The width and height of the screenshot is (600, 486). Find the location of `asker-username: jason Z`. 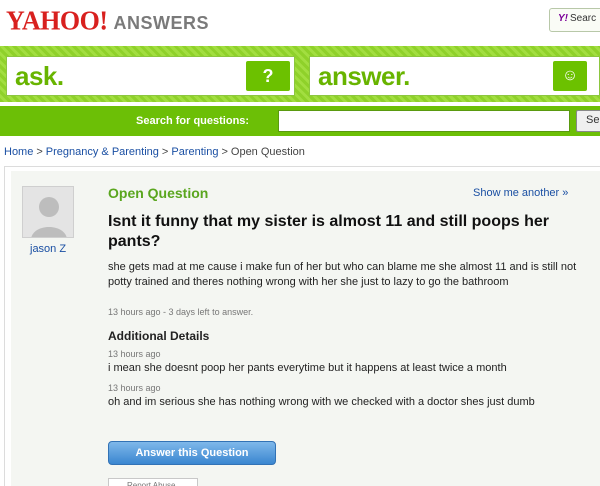

asker-username: jason Z is located at coordinates (48, 249).